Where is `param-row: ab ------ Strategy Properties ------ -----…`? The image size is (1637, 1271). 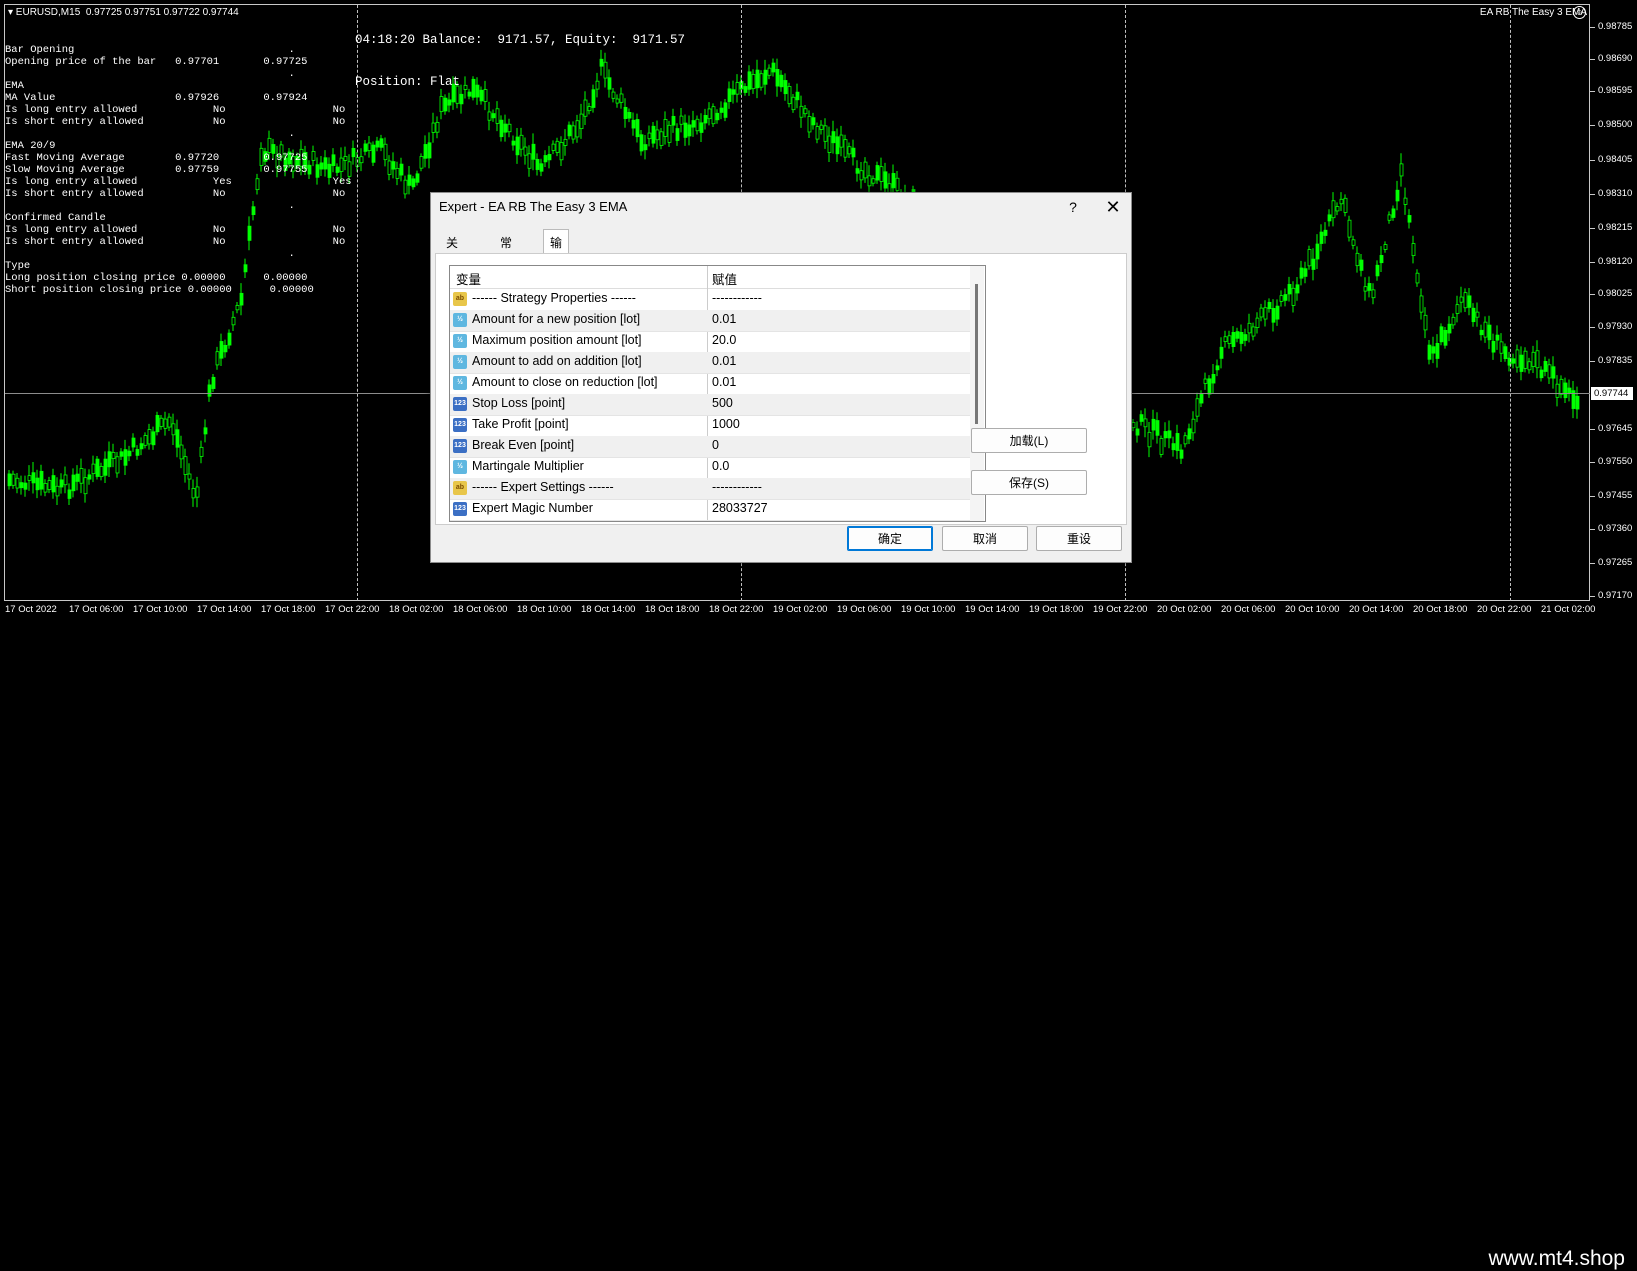
param-row: ab ------ Strategy Properties ------ -----… is located at coordinates (710, 300).